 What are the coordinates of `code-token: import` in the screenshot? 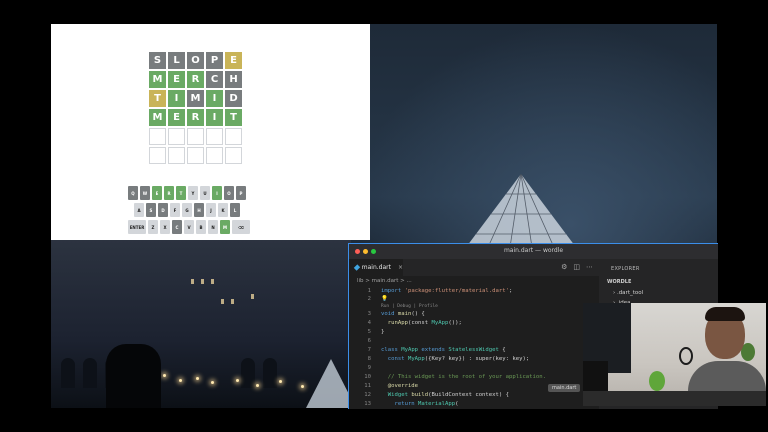 It's located at (391, 291).